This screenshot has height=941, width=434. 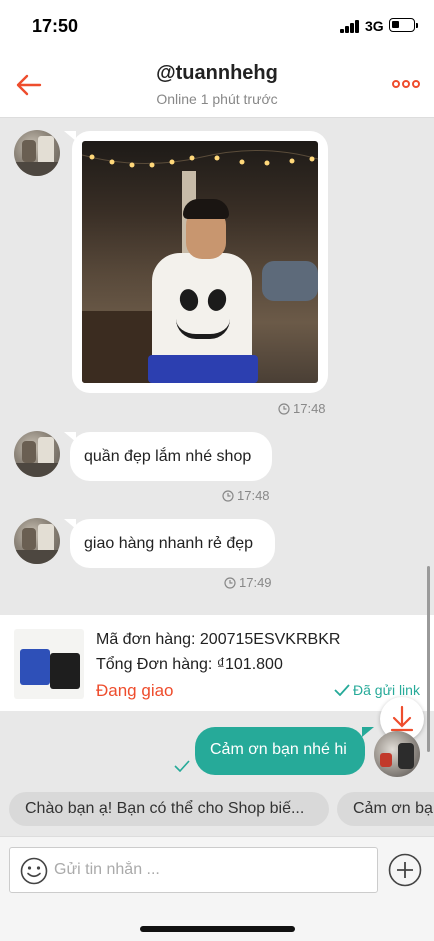 What do you see at coordinates (217, 73) in the screenshot?
I see `chat-title: @tuannhehg` at bounding box center [217, 73].